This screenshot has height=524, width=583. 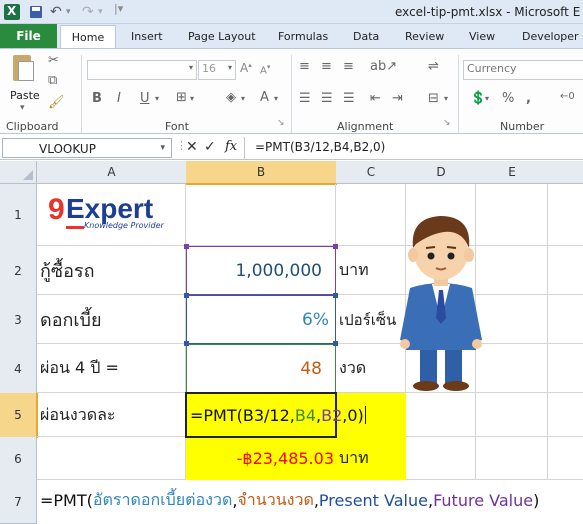 I want to click on cell-b2: 1,000,000, so click(x=254, y=270).